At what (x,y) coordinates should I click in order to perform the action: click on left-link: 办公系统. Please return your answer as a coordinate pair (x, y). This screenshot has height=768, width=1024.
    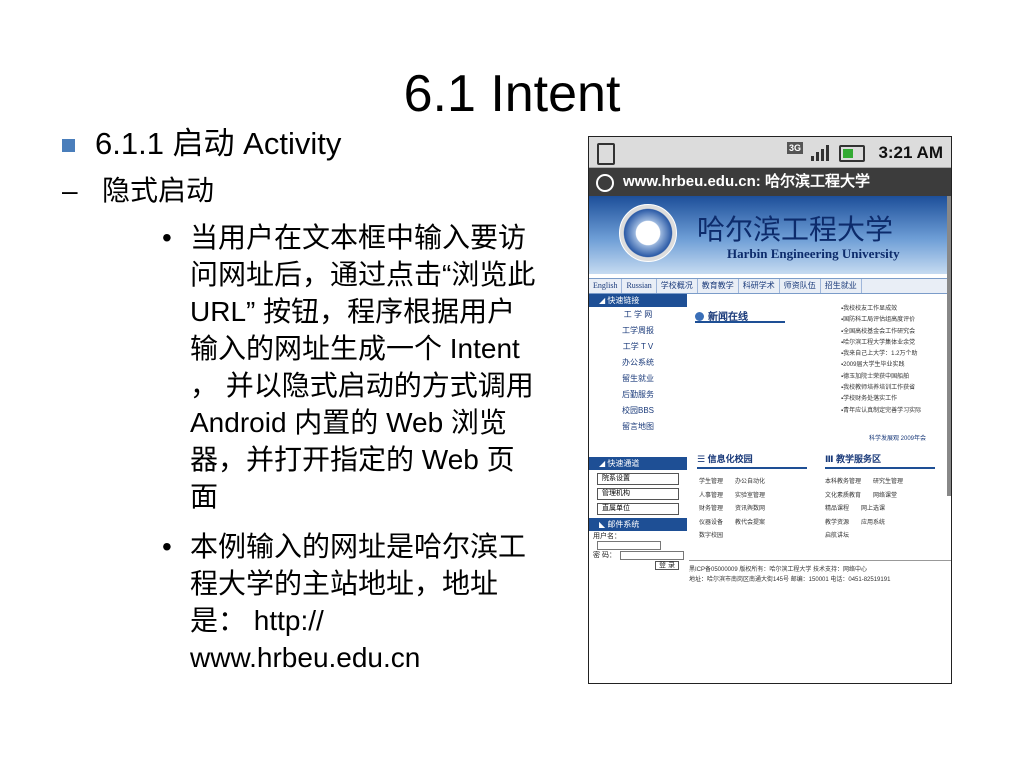
    Looking at the image, I should click on (638, 363).